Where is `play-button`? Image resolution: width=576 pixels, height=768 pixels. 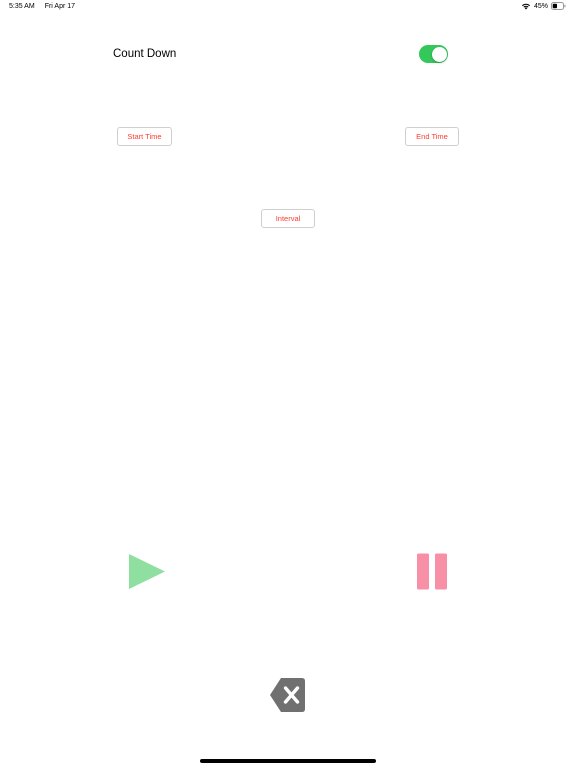
play-button is located at coordinates (147, 571).